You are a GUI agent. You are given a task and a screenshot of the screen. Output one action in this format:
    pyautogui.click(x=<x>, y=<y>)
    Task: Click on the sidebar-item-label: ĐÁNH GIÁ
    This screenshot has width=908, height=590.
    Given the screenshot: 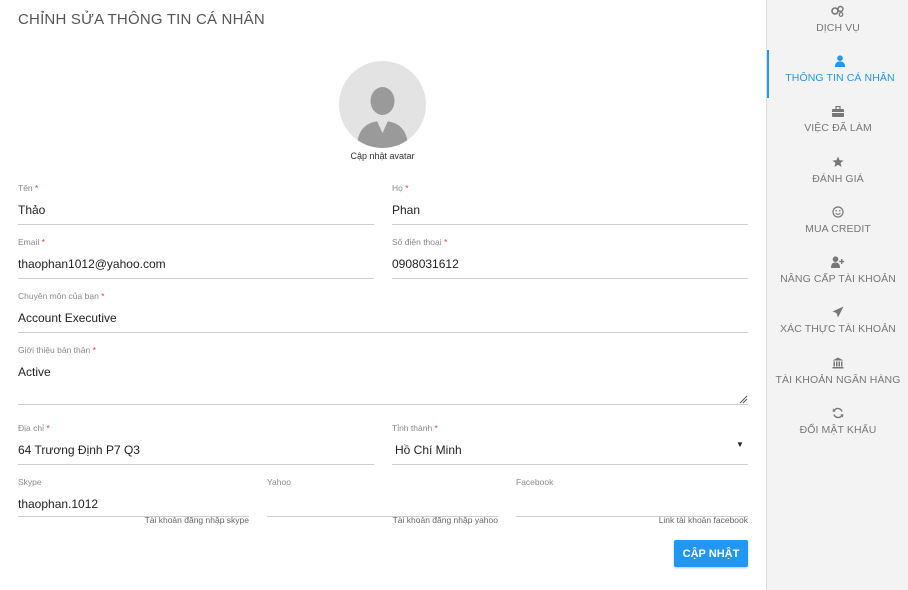 What is the action you would take?
    pyautogui.click(x=838, y=179)
    